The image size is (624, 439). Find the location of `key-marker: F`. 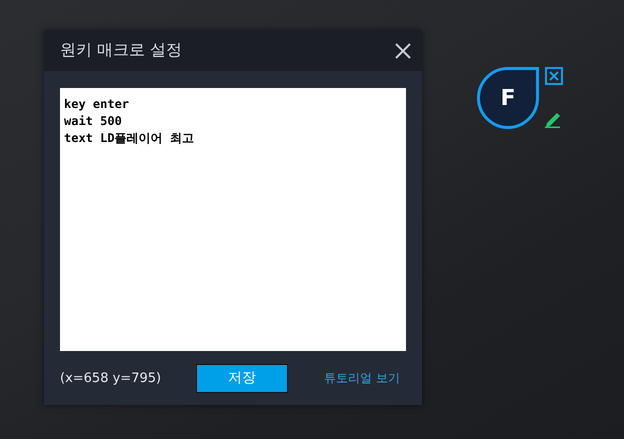

key-marker: F is located at coordinates (508, 98).